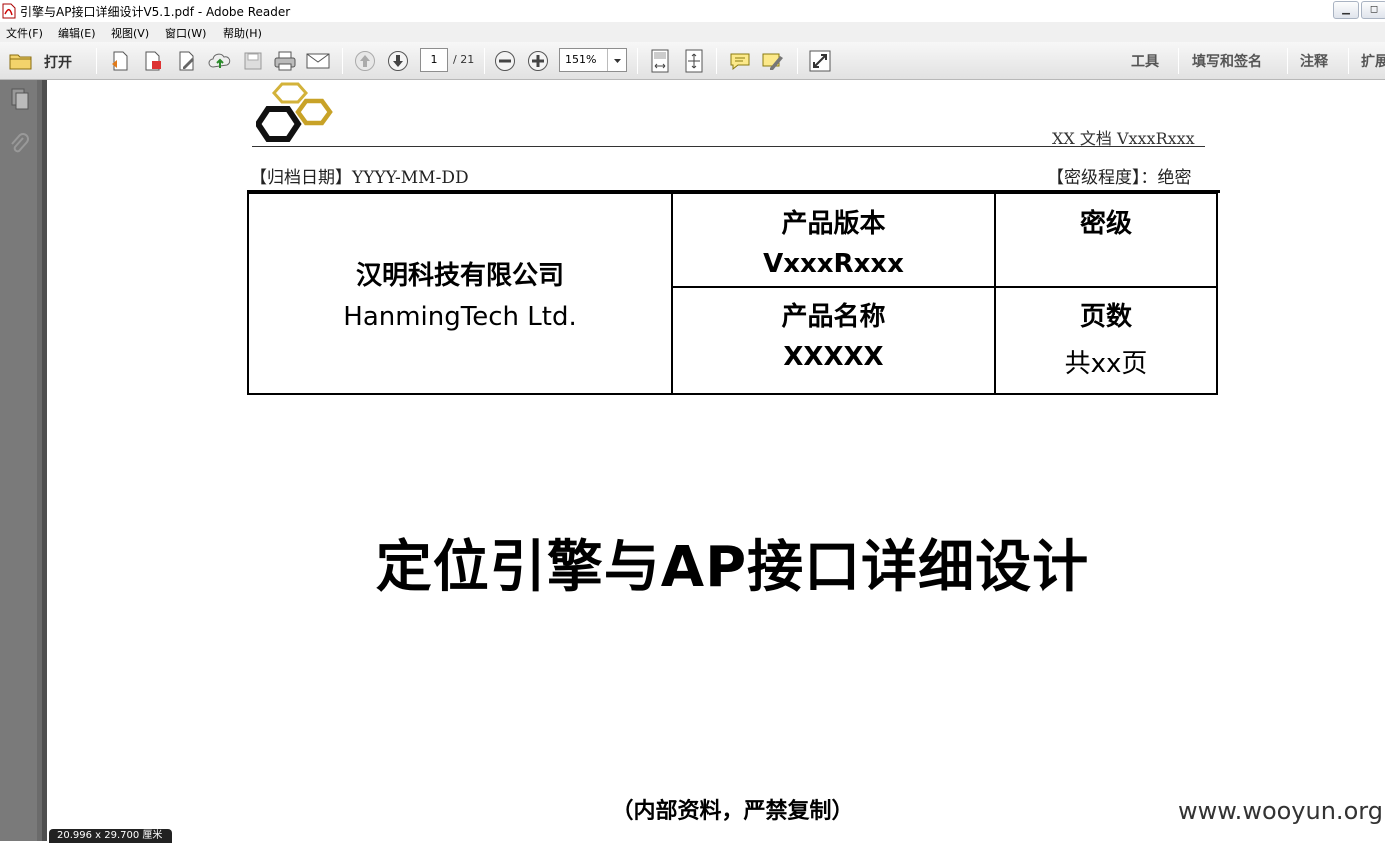 The width and height of the screenshot is (1385, 843). Describe the element at coordinates (9, 11) in the screenshot. I see `pdf-file-icon` at that location.